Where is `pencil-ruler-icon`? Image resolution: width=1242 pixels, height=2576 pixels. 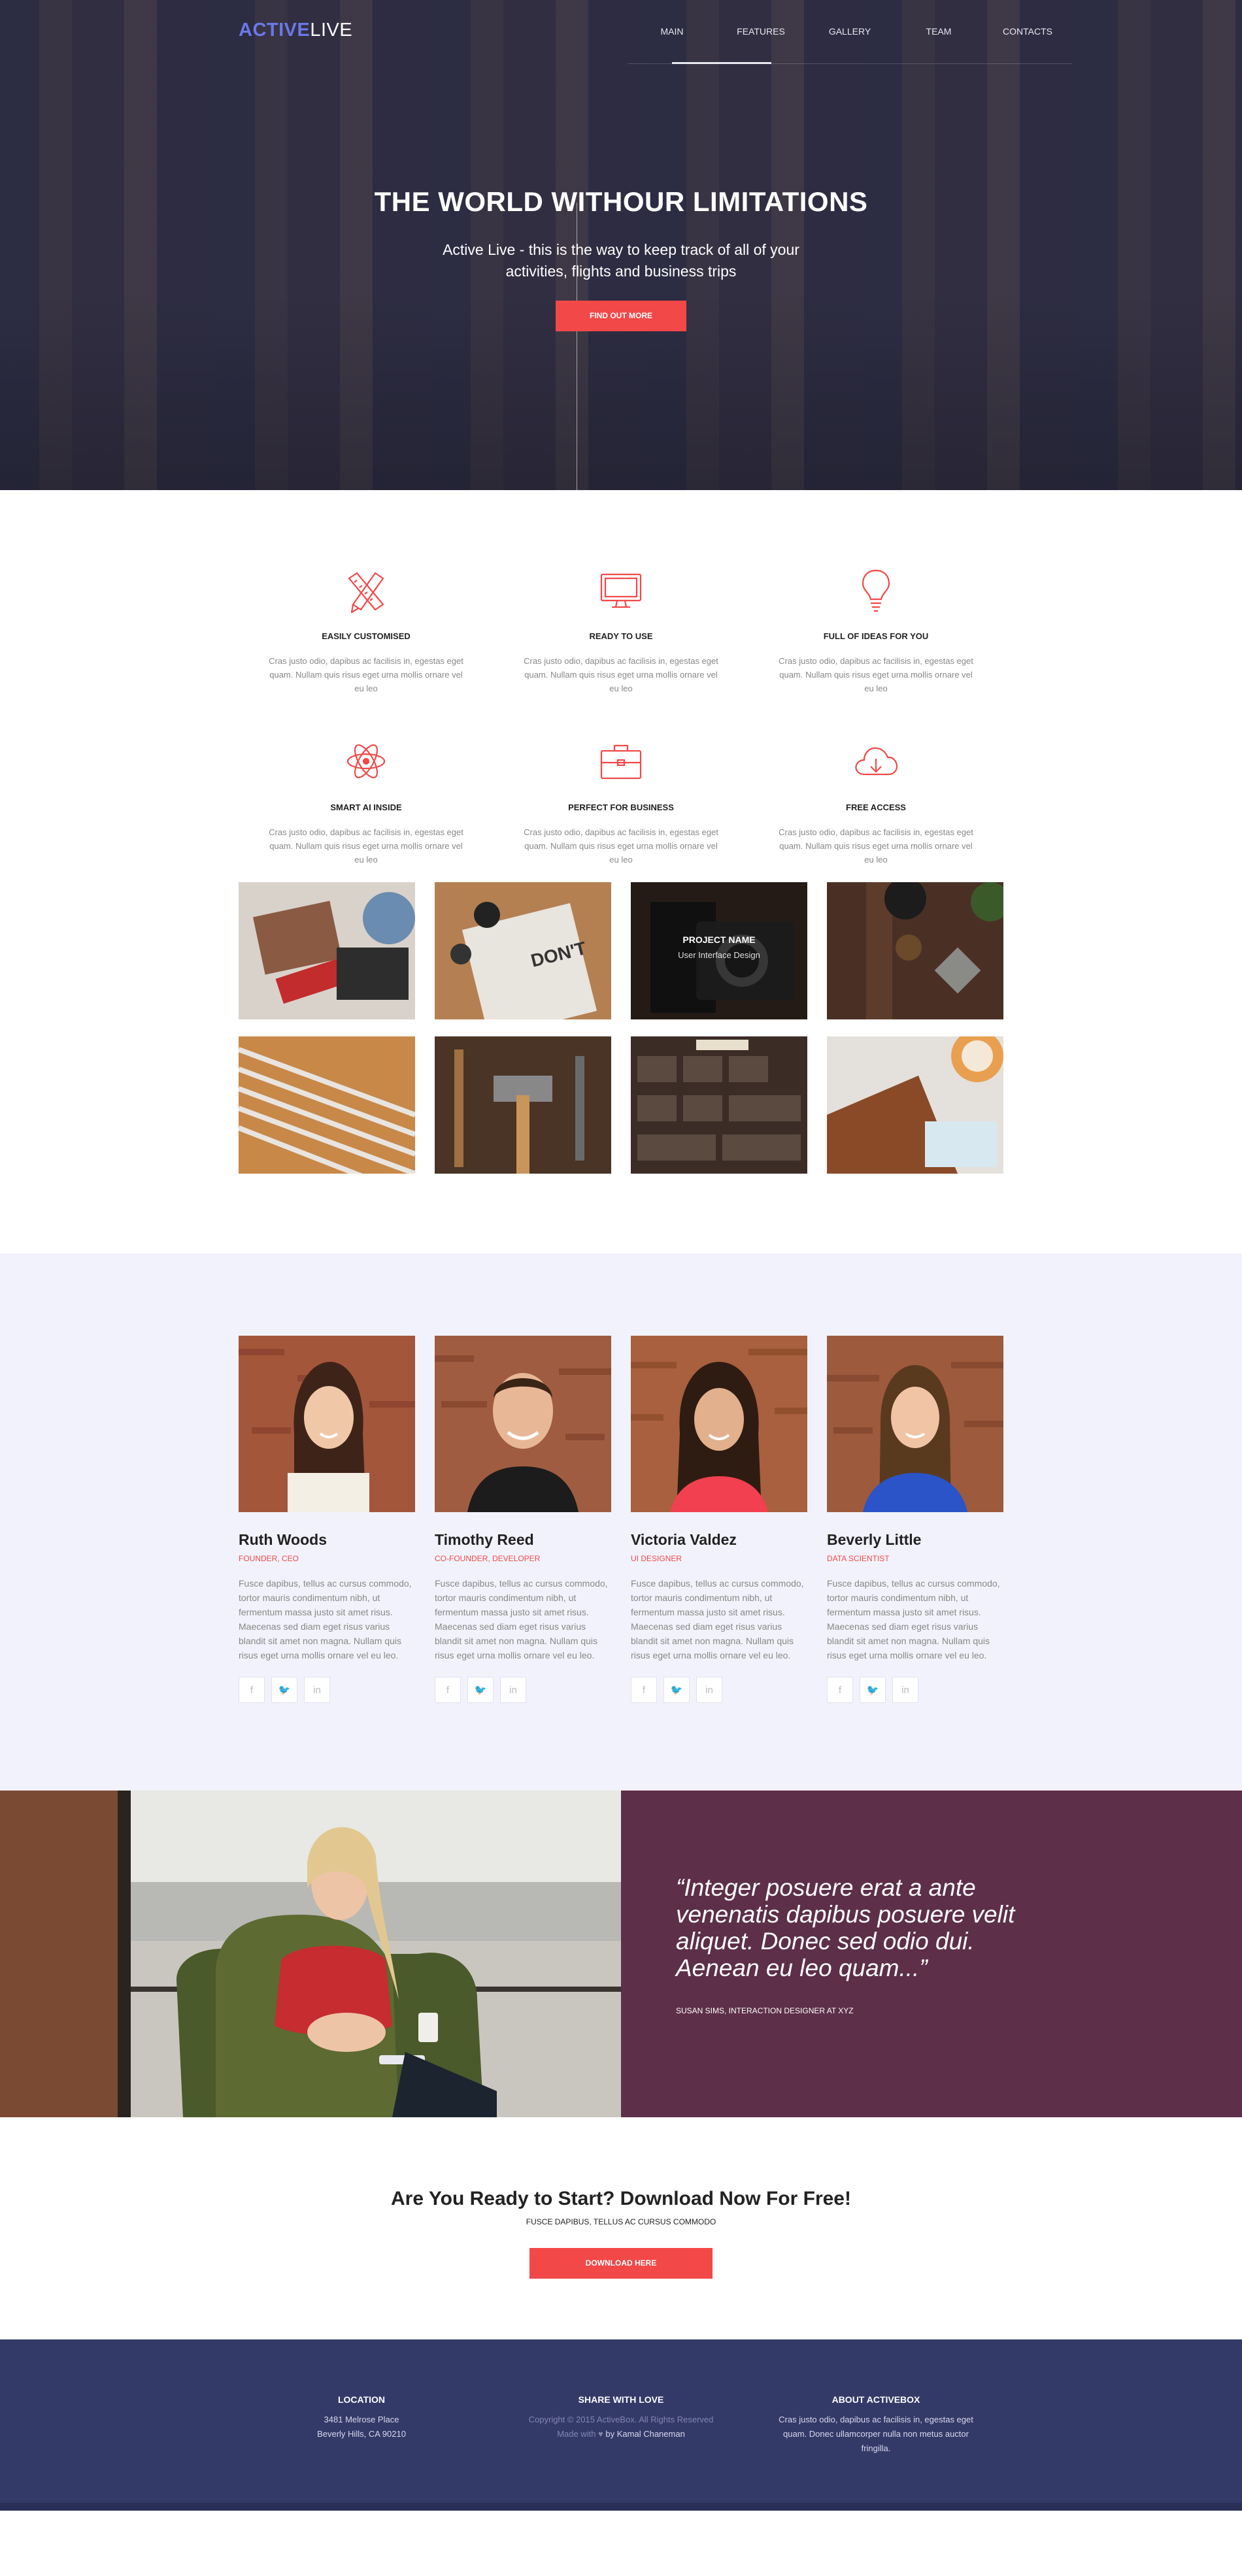
pencil-ruler-icon is located at coordinates (366, 593).